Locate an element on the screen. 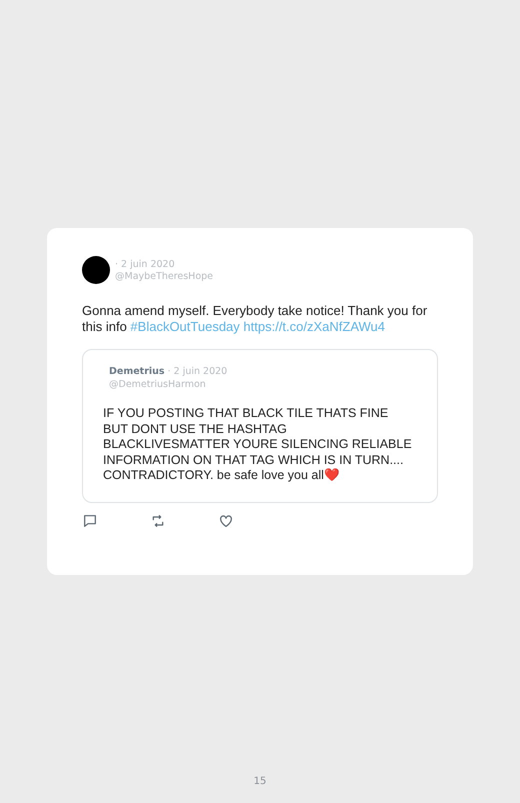  tweet-date: · 2 juin 2020 is located at coordinates (145, 264).